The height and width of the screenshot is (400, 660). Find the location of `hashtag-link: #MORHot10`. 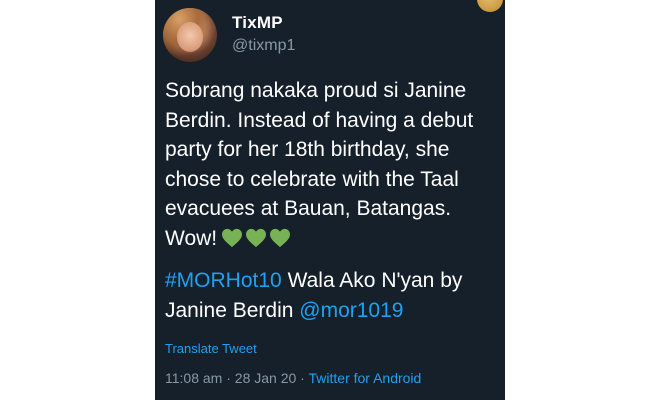

hashtag-link: #MORHot10 is located at coordinates (223, 280).